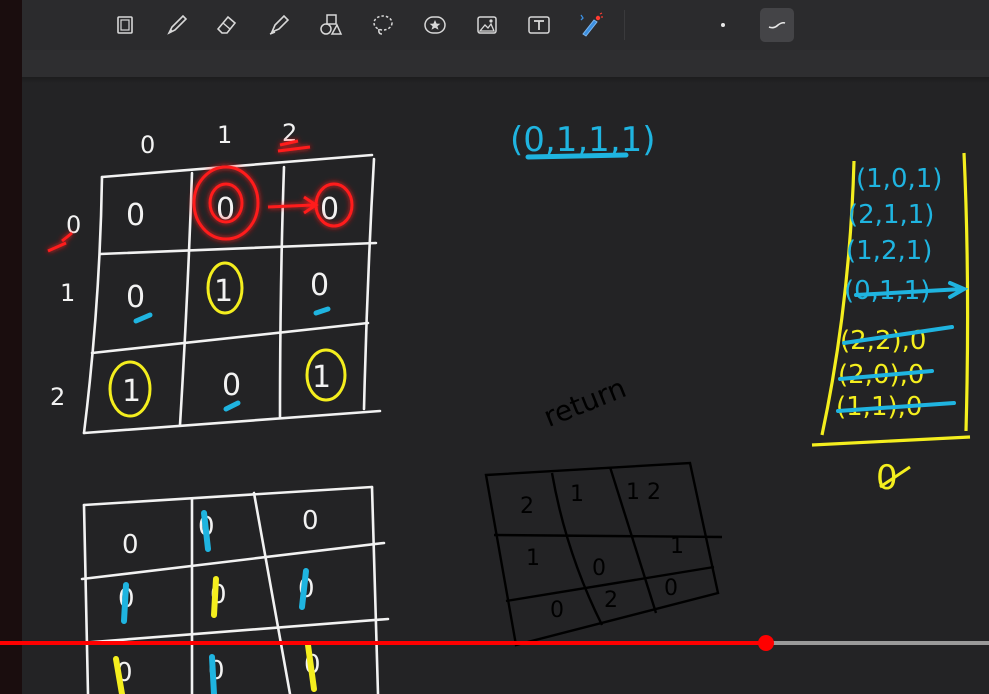 This screenshot has height=694, width=989. Describe the element at coordinates (777, 25) in the screenshot. I see `stroke-icon` at that location.